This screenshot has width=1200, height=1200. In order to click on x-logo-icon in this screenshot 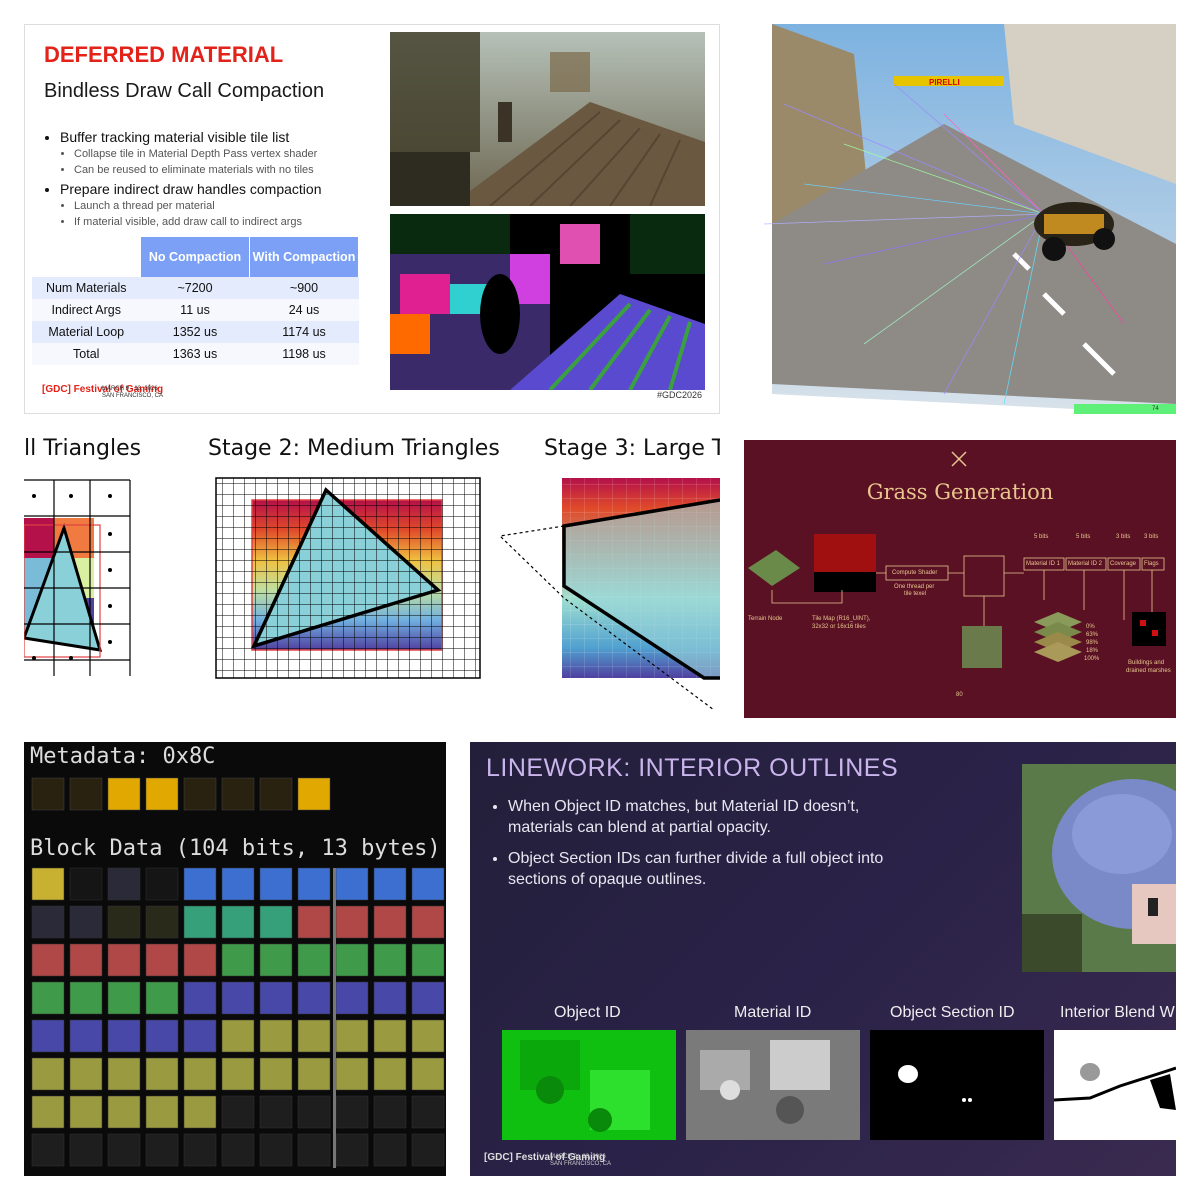, I will do `click(959, 459)`.